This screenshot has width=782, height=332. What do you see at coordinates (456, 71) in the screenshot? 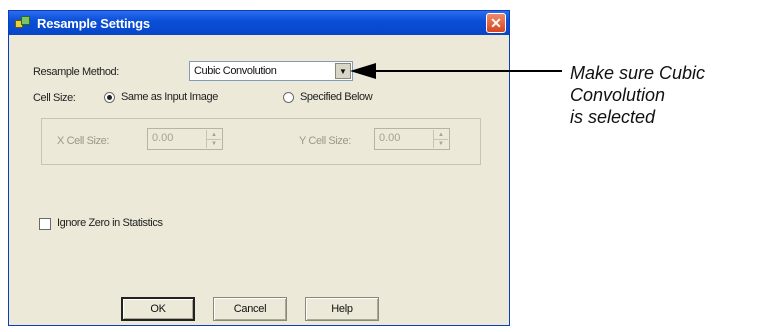
I see `annotation-arrow` at bounding box center [456, 71].